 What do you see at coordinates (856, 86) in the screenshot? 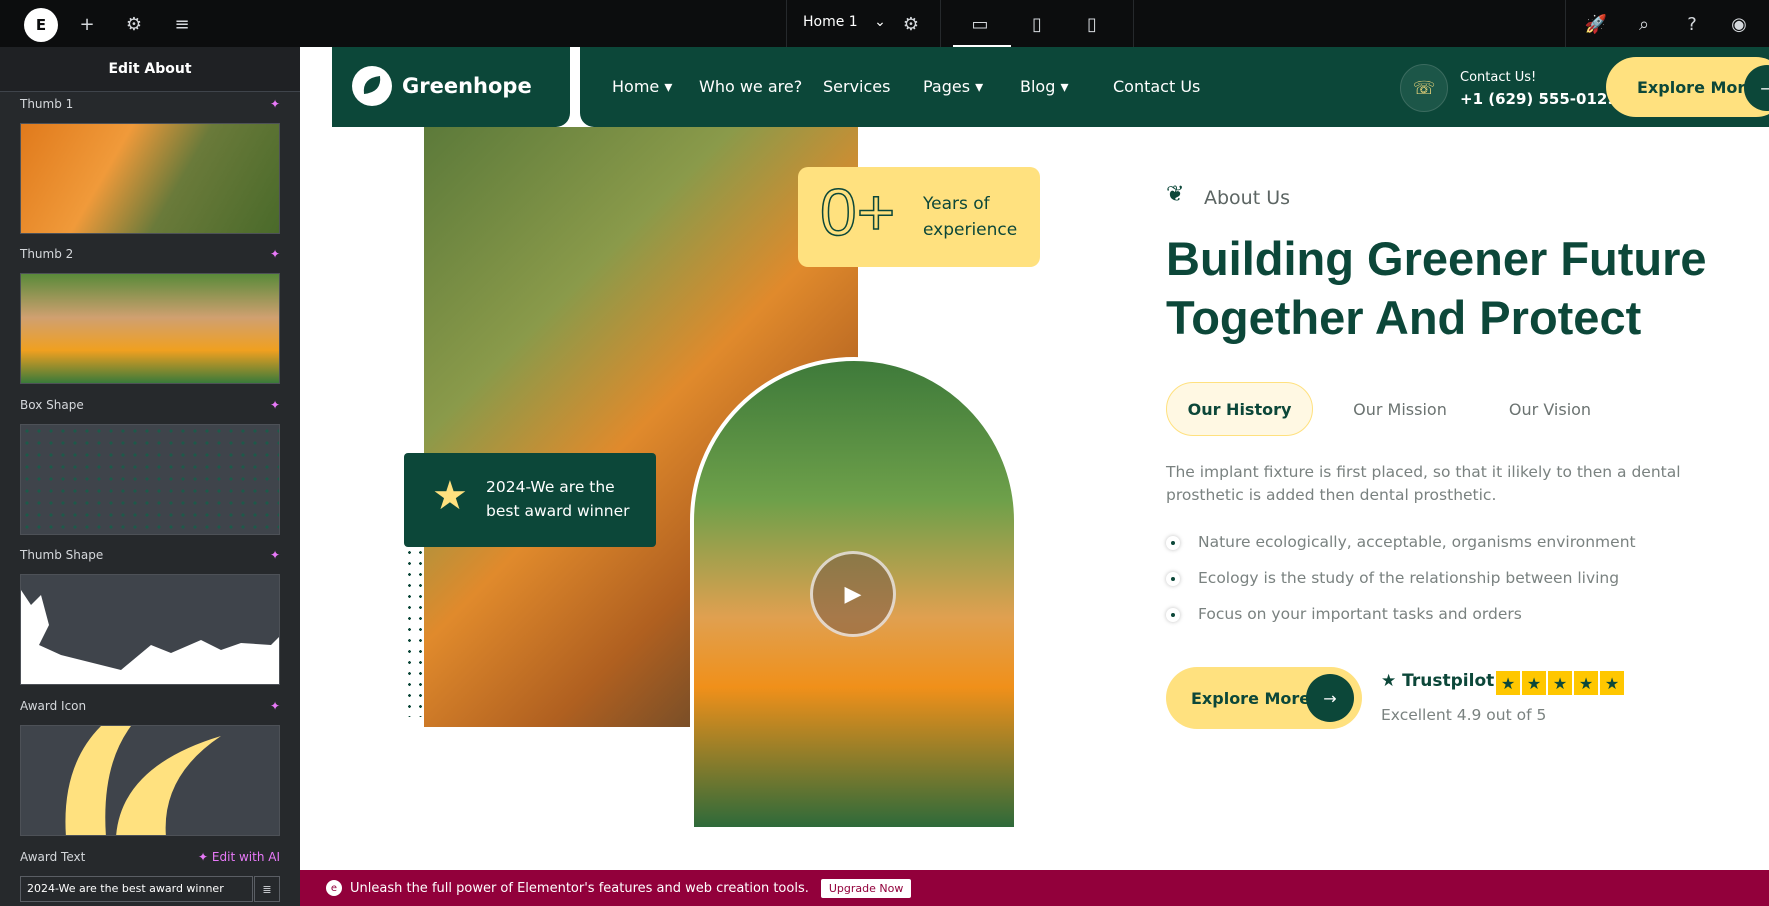
I see `nav-services: Services` at bounding box center [856, 86].